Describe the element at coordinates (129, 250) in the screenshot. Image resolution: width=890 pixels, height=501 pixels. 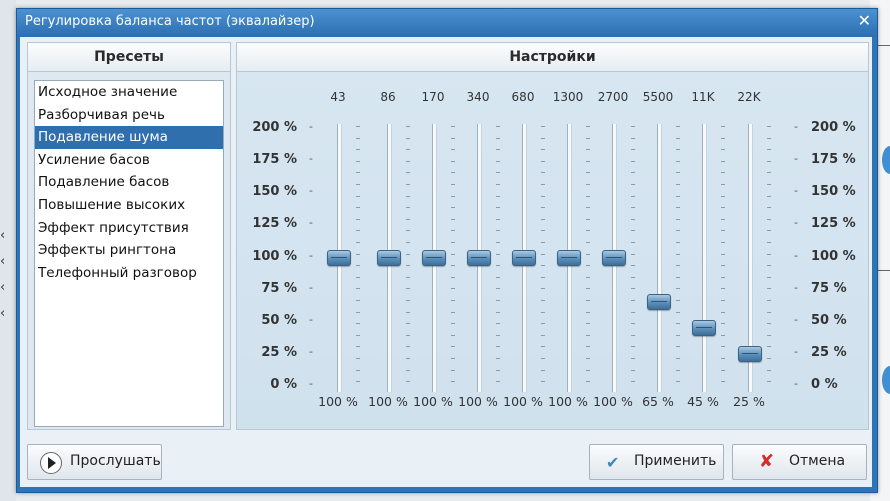
I see `preset-item: Эффекты рингтона` at that location.